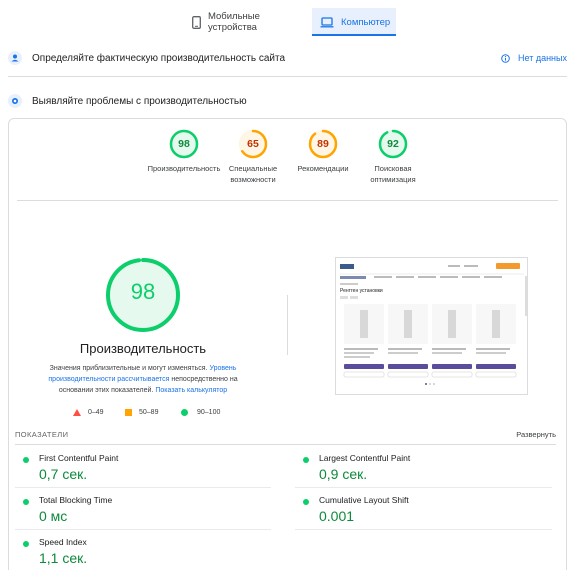  Describe the element at coordinates (149, 412) in the screenshot. I see `legend-average-label: 50–89` at that location.